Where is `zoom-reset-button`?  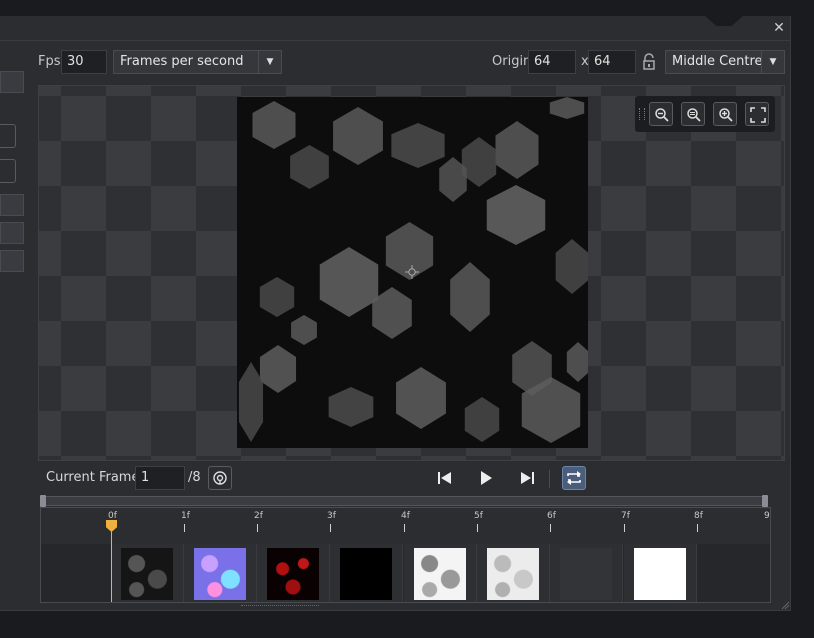
zoom-reset-button is located at coordinates (693, 114).